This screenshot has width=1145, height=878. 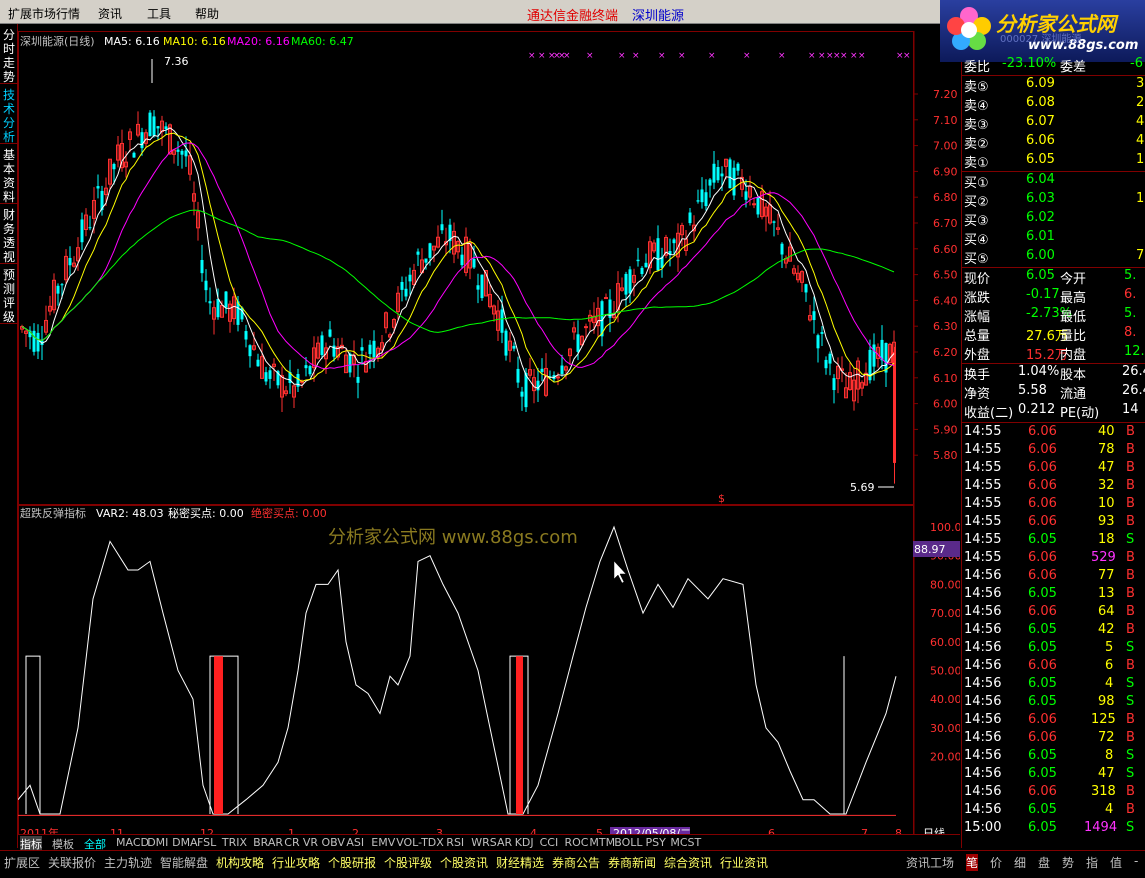 I want to click on bottom-tab: 关联报价, so click(x=72, y=862).